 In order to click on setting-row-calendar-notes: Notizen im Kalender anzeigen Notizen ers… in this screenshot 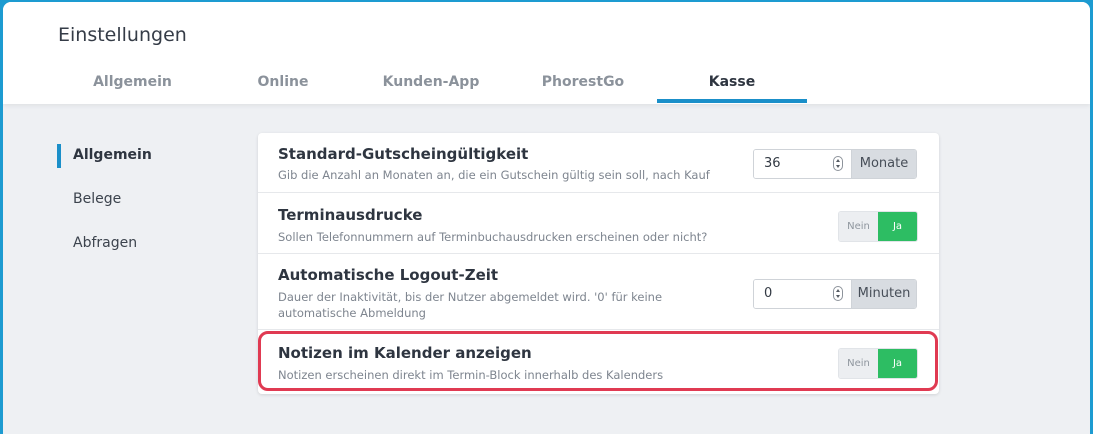, I will do `click(598, 362)`.